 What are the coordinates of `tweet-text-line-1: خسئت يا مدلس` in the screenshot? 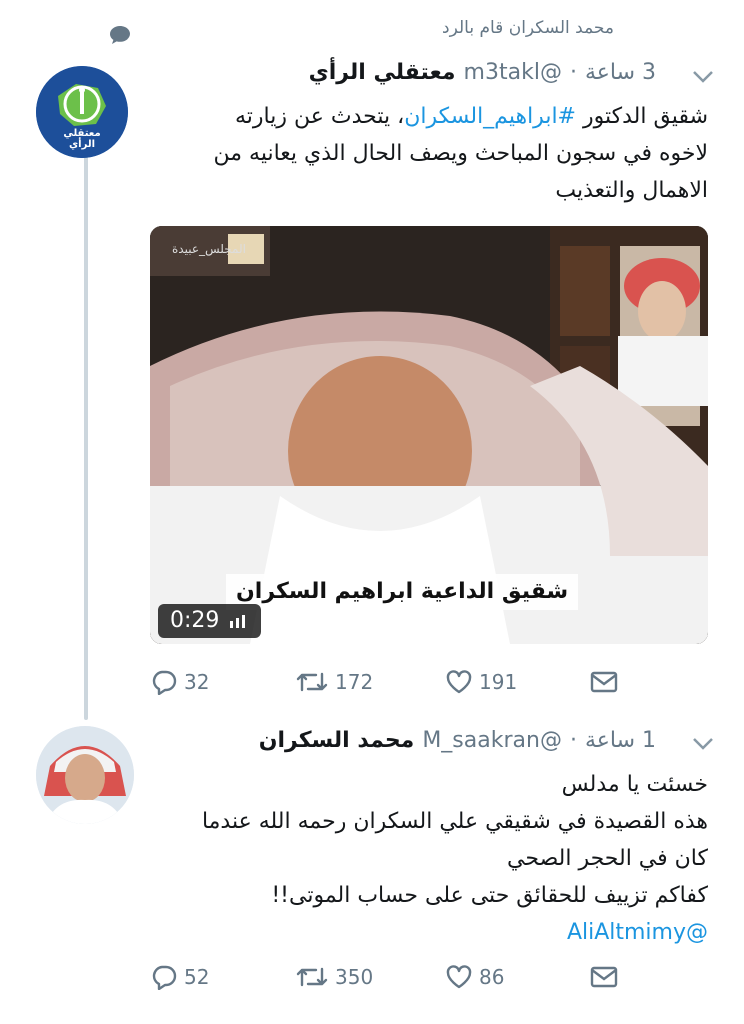 It's located at (634, 784).